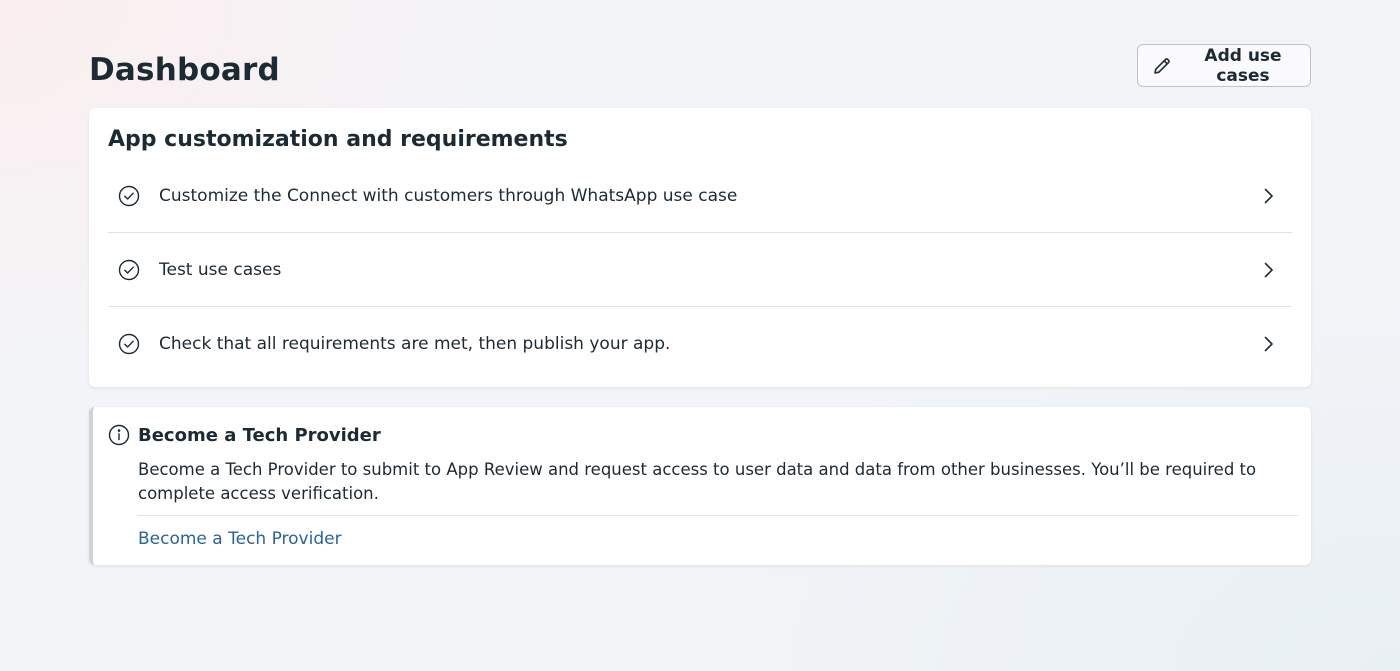 The width and height of the screenshot is (1400, 671). What do you see at coordinates (338, 139) in the screenshot?
I see `requirements-title: App customization and requirements` at bounding box center [338, 139].